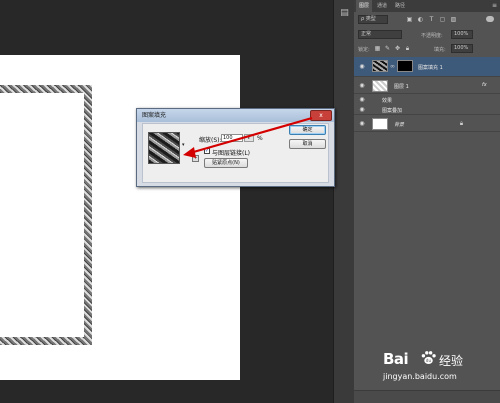  I want to click on effects-label: 效果, so click(387, 101).